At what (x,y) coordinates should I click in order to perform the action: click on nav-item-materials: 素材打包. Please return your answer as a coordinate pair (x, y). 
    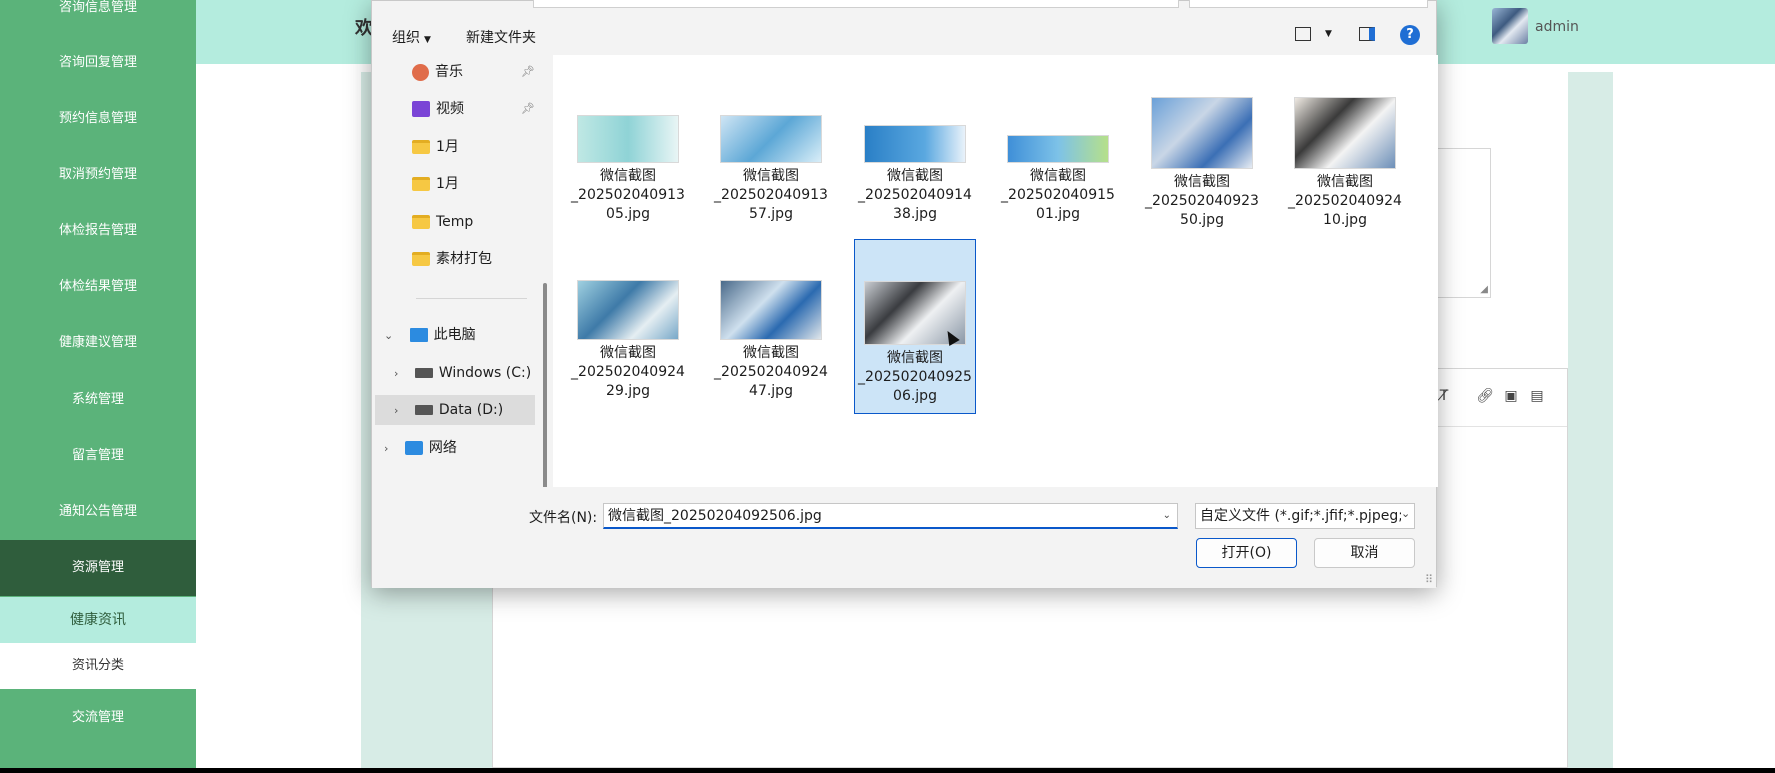
    Looking at the image, I should click on (452, 259).